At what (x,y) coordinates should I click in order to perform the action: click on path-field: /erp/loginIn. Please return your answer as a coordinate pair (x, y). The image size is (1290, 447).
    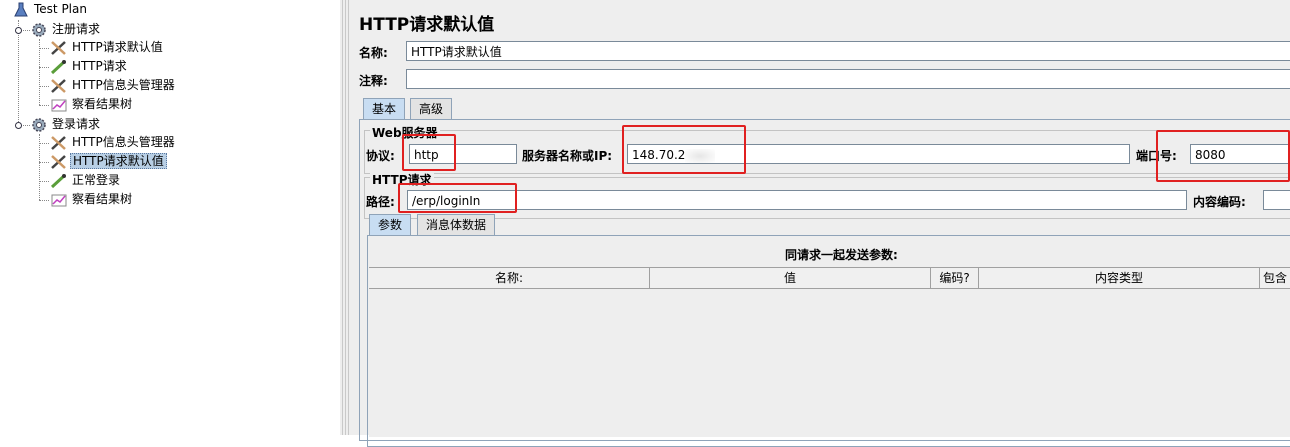
    Looking at the image, I should click on (797, 200).